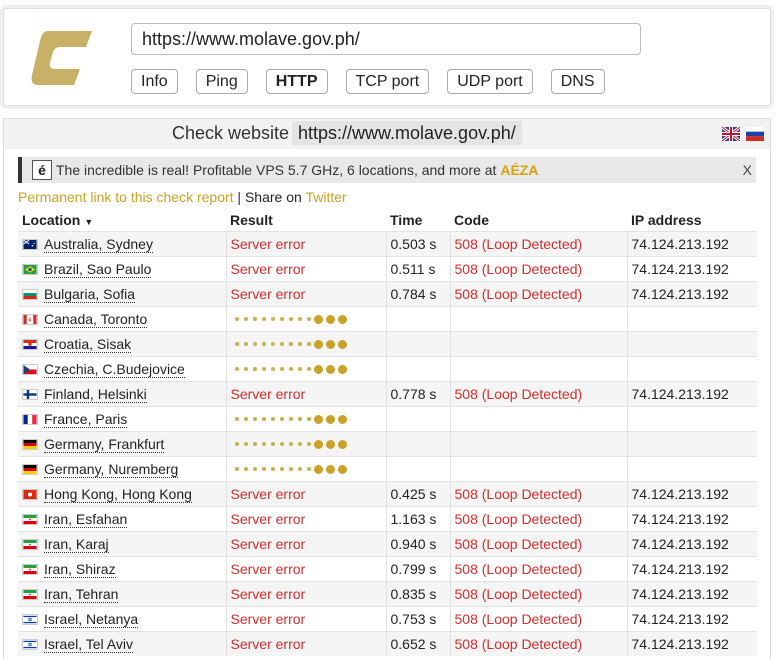  I want to click on url-input, so click(386, 39).